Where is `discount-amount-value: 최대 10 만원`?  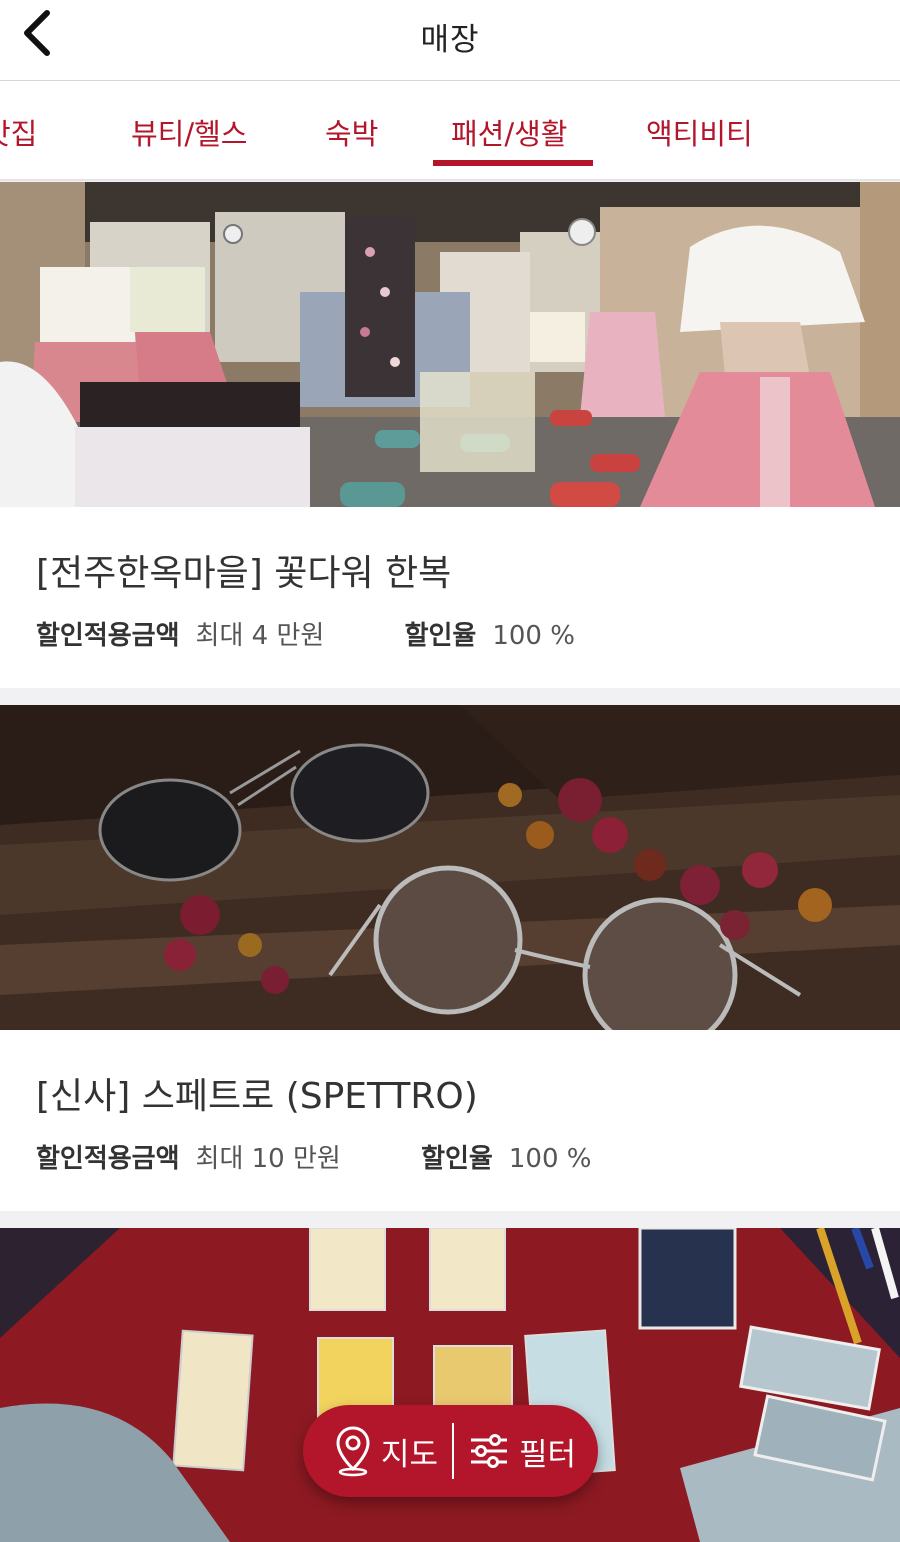 discount-amount-value: 최대 10 만원 is located at coordinates (268, 1159).